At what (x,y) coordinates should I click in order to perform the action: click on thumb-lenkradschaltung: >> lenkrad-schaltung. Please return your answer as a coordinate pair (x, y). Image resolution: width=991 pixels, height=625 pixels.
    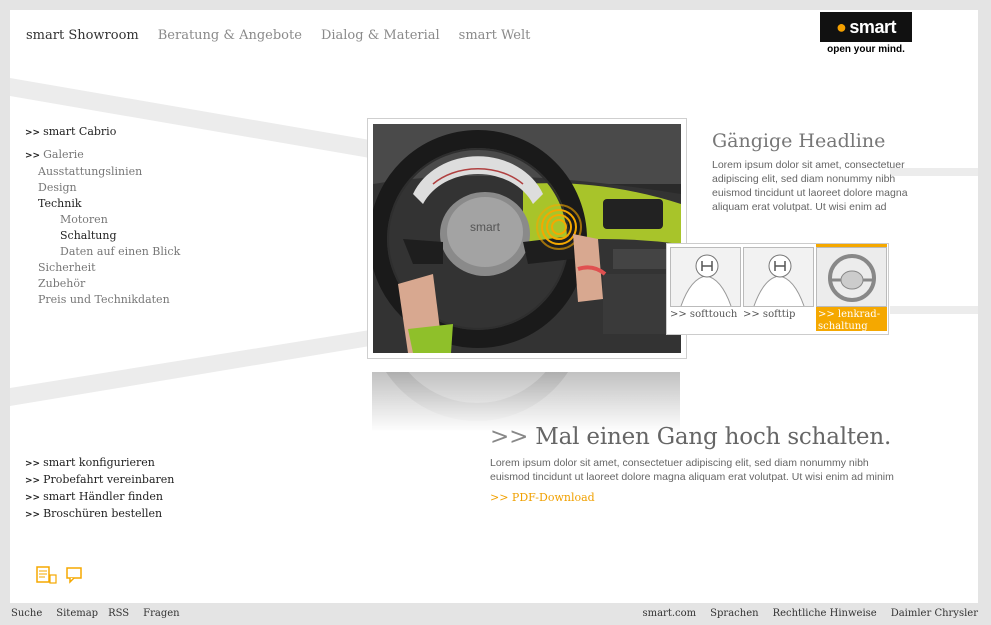
    Looking at the image, I should click on (851, 288).